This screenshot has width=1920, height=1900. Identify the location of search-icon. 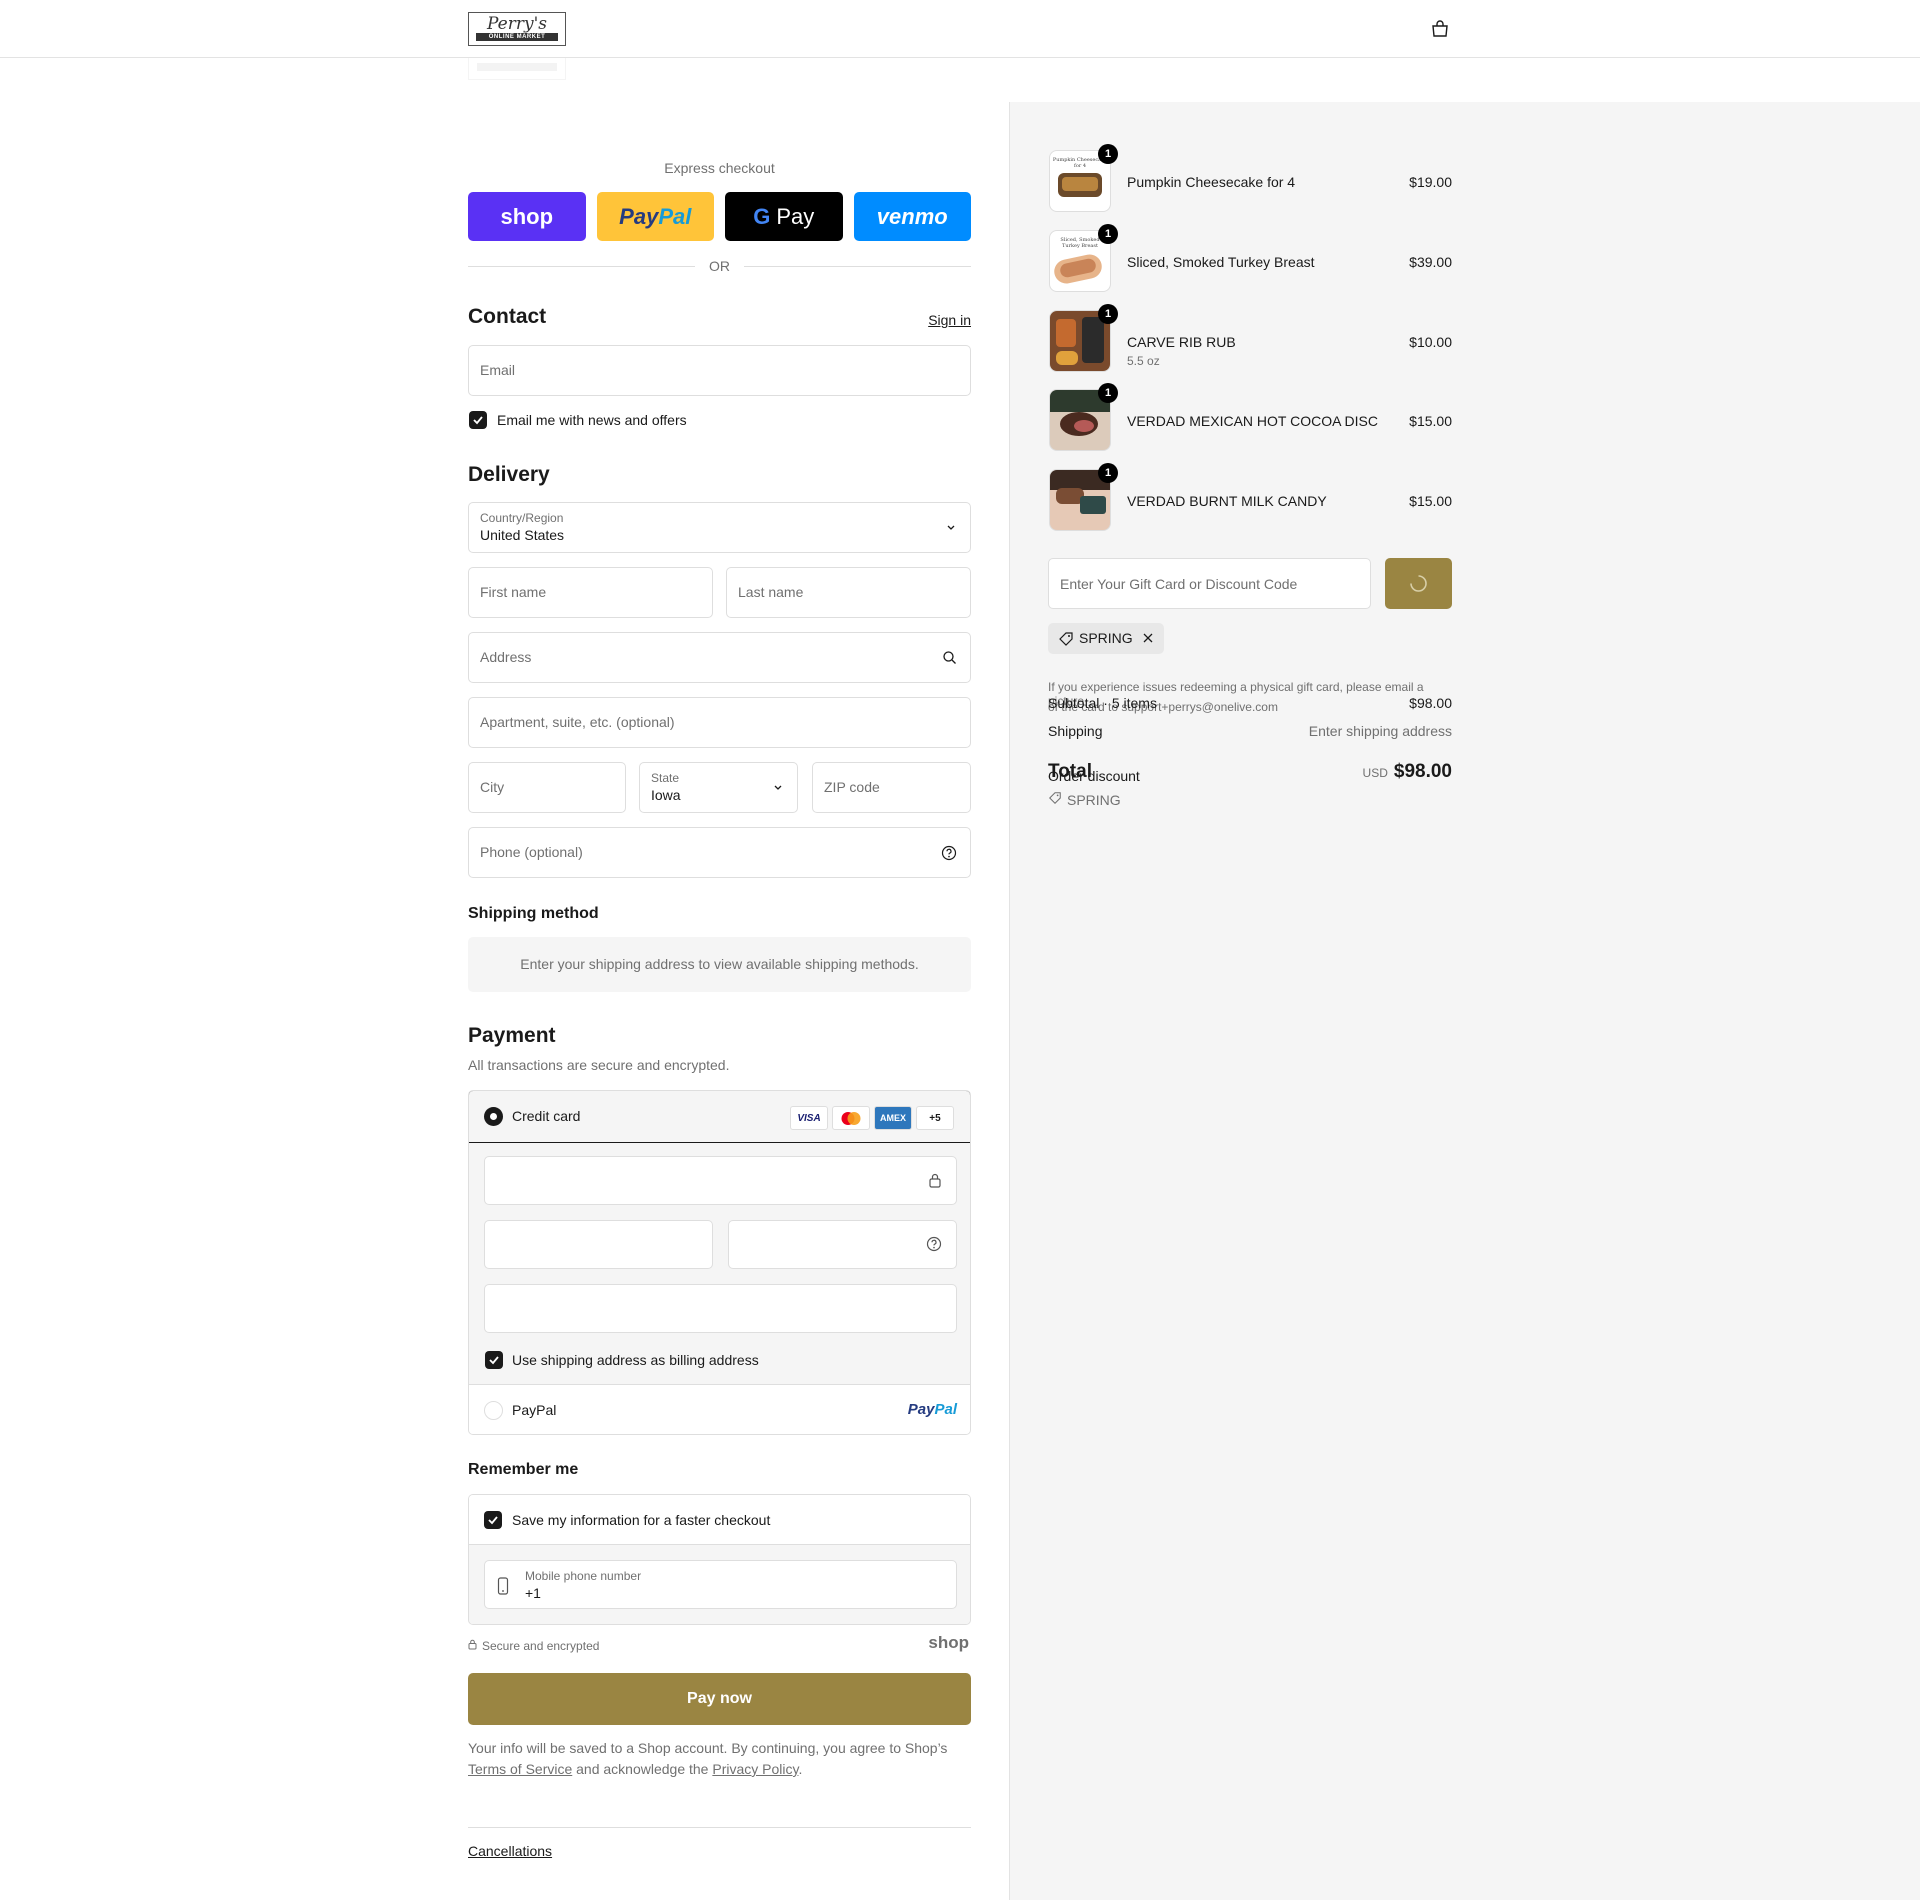
(949, 659).